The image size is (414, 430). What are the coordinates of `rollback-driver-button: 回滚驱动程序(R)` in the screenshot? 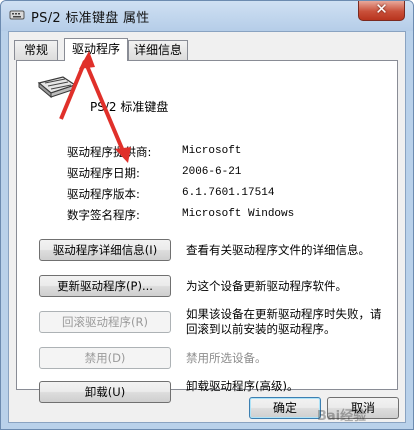 It's located at (105, 322).